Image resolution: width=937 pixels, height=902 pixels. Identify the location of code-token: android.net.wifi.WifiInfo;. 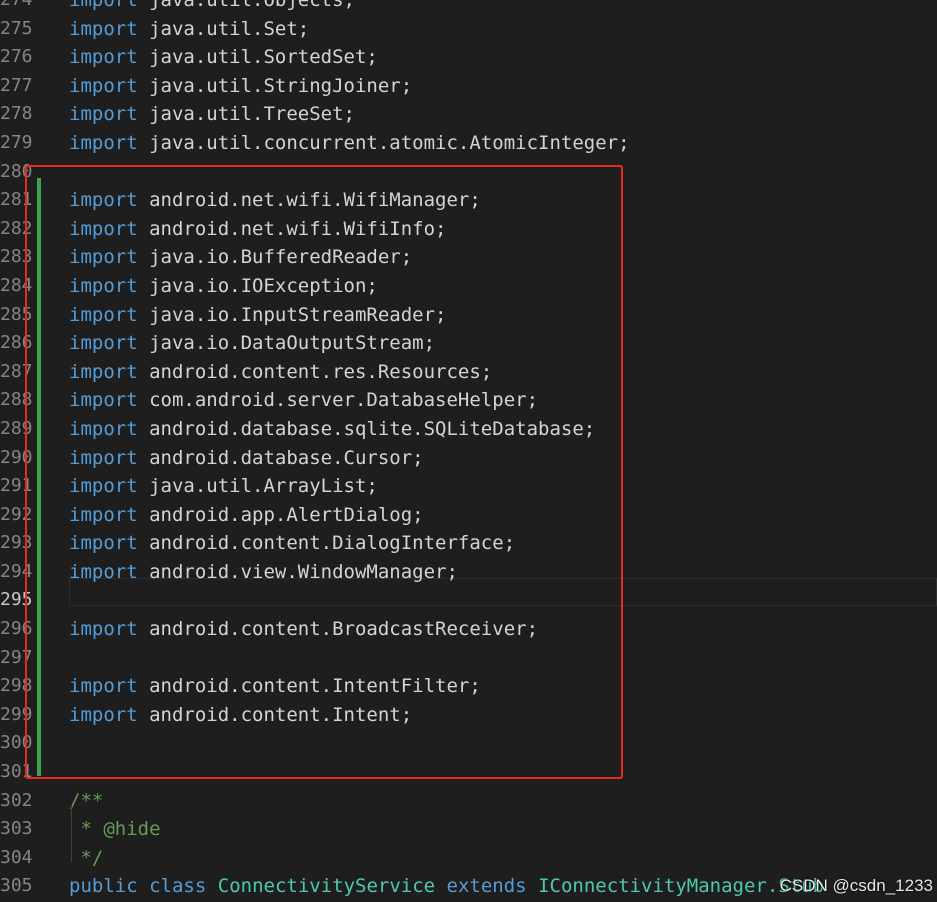
(292, 228).